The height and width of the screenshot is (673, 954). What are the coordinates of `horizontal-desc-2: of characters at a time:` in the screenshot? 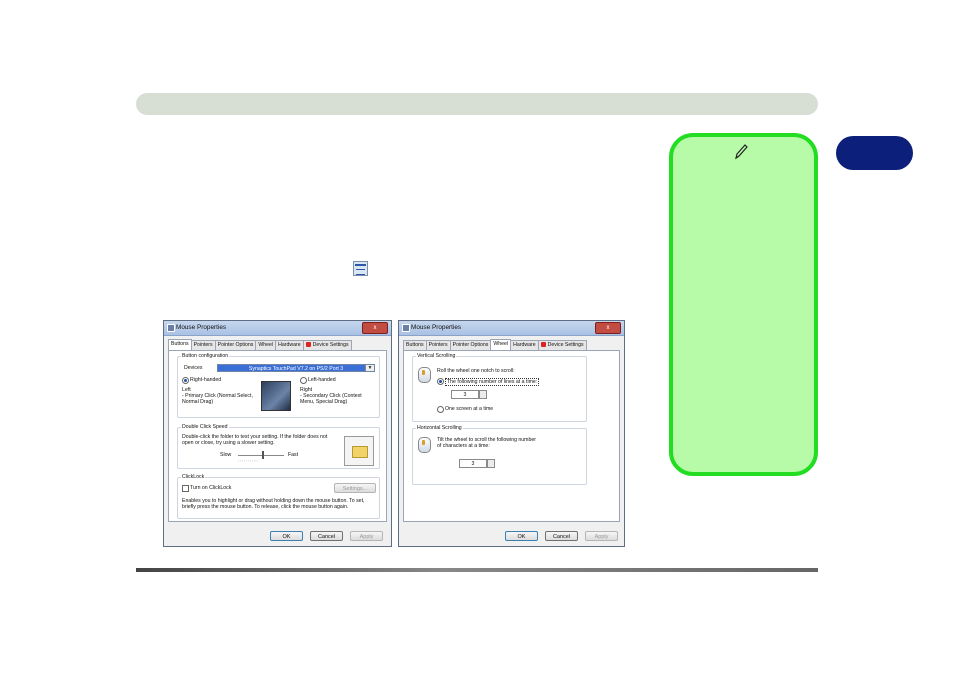 It's located at (463, 446).